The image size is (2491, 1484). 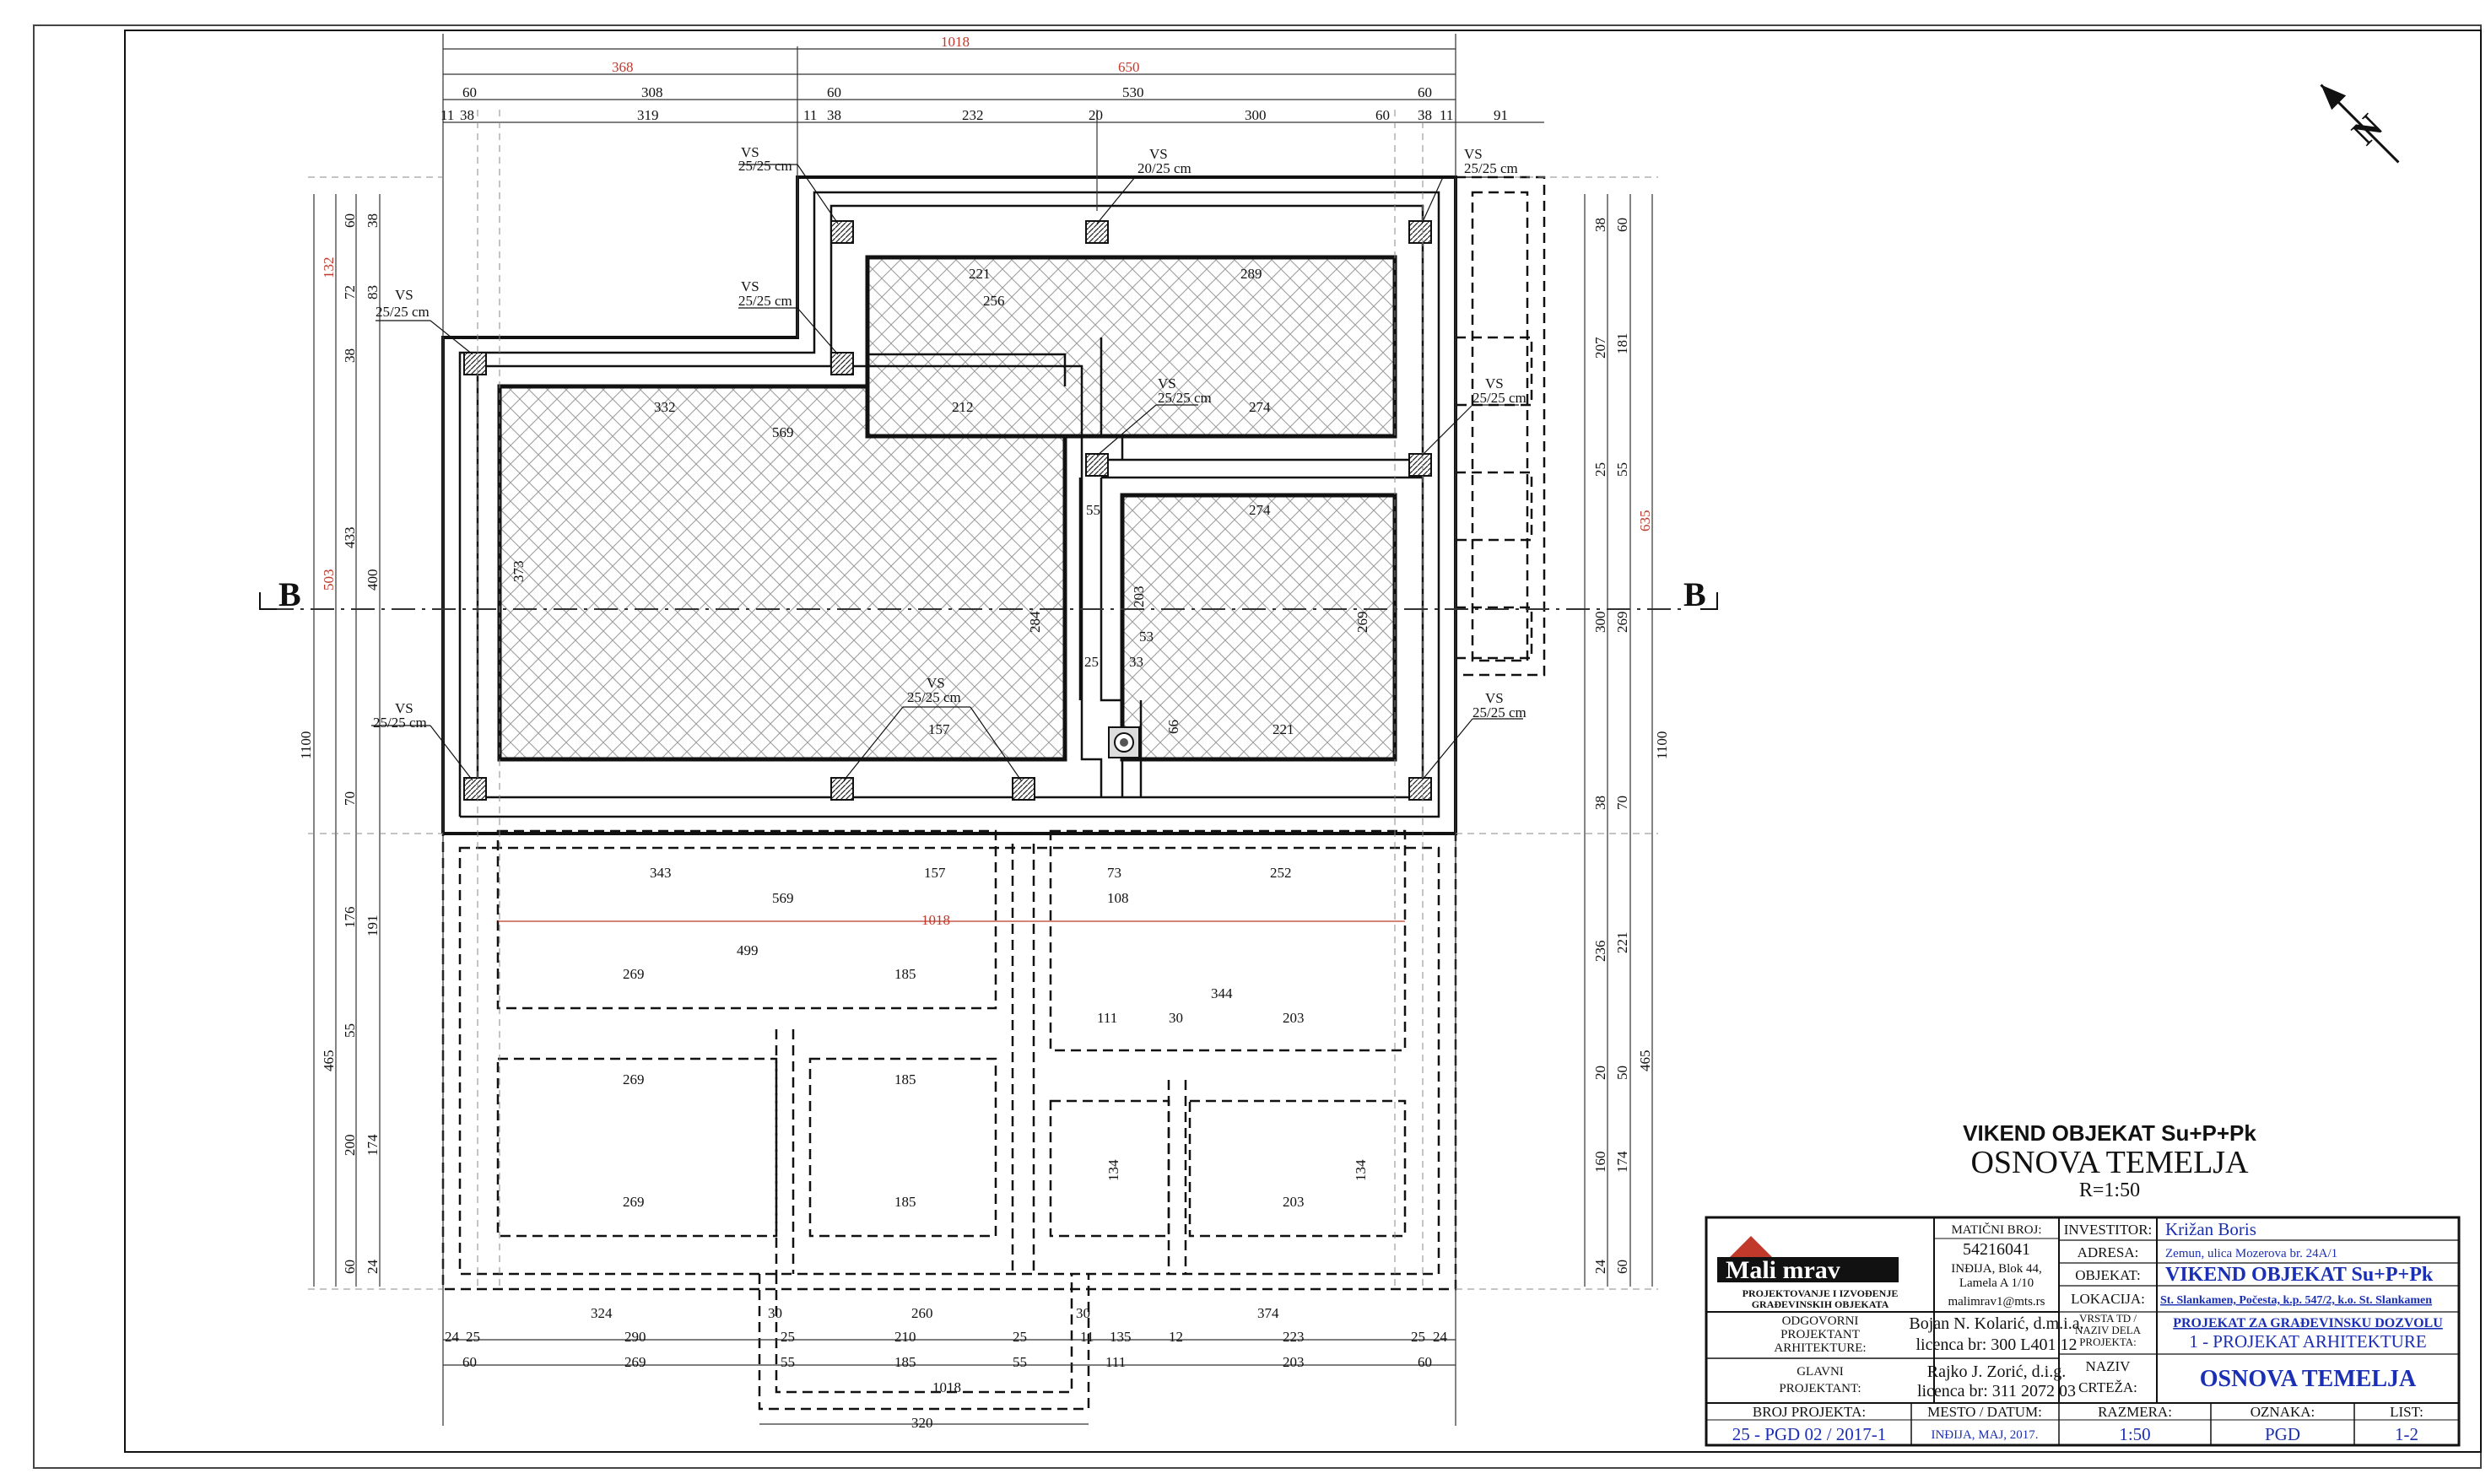 I want to click on svg-text: 30, so click(x=775, y=1313).